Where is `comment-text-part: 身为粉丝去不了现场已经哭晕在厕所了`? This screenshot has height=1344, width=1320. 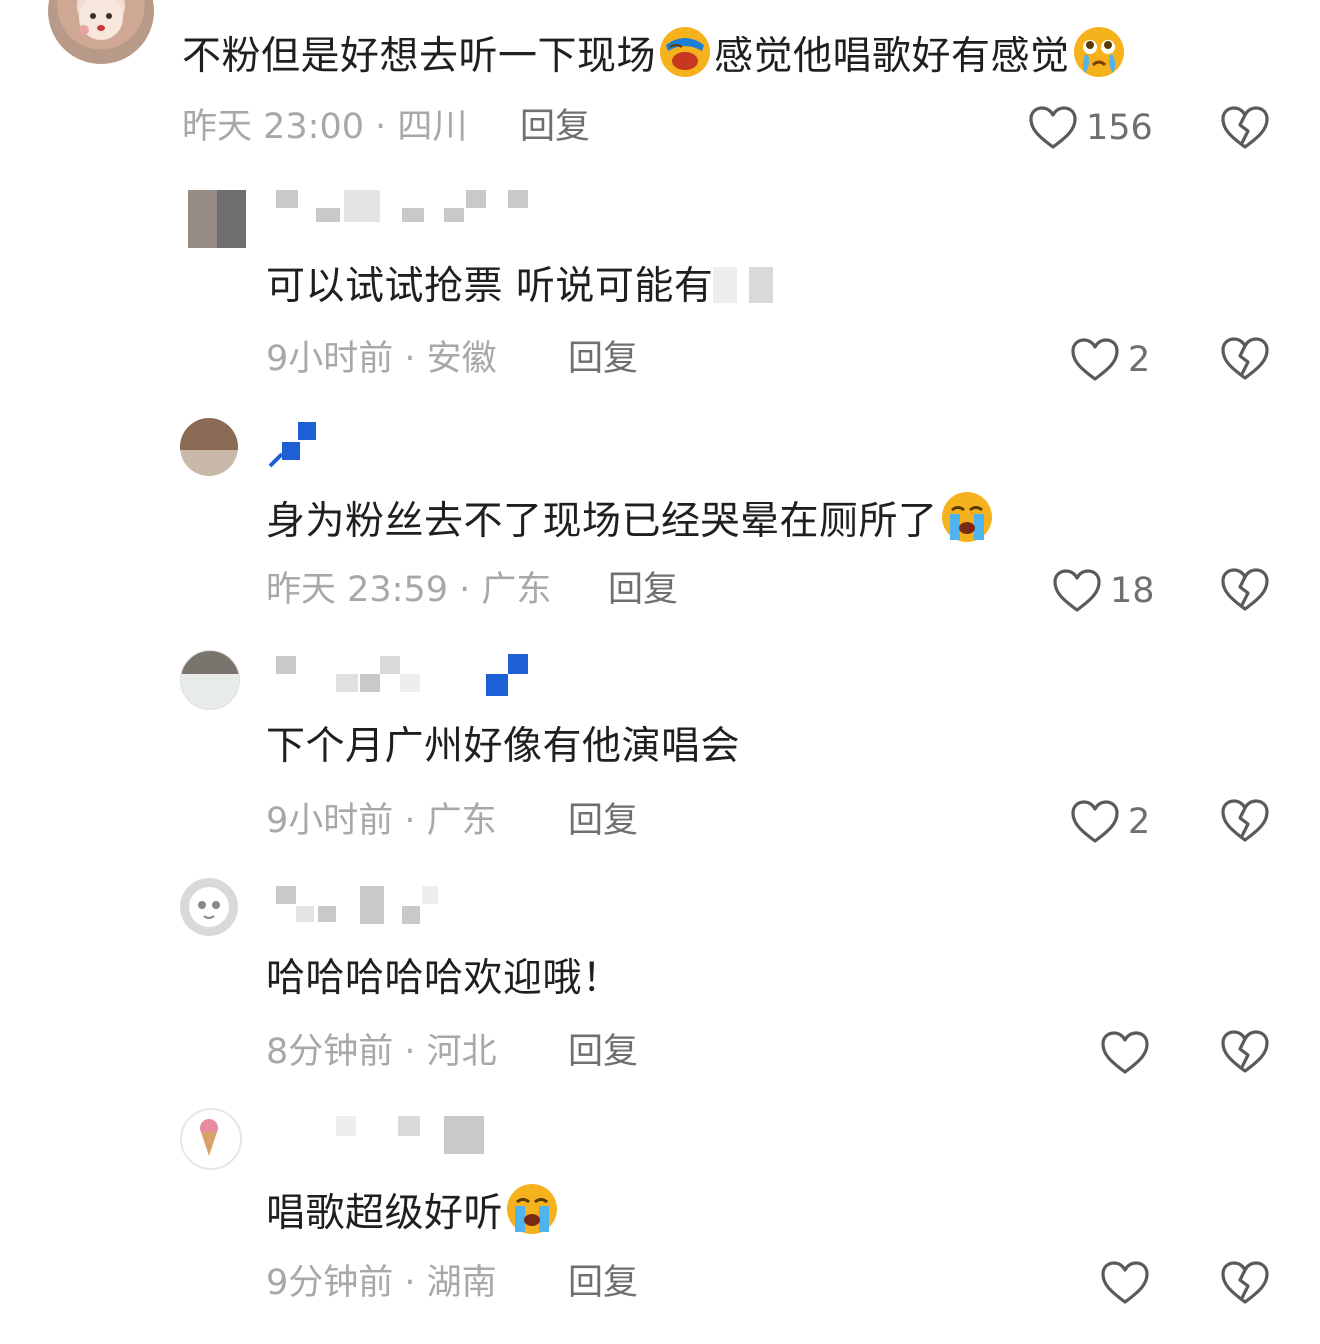
comment-text-part: 身为粉丝去不了现场已经哭晕在厕所了 is located at coordinates (602, 521).